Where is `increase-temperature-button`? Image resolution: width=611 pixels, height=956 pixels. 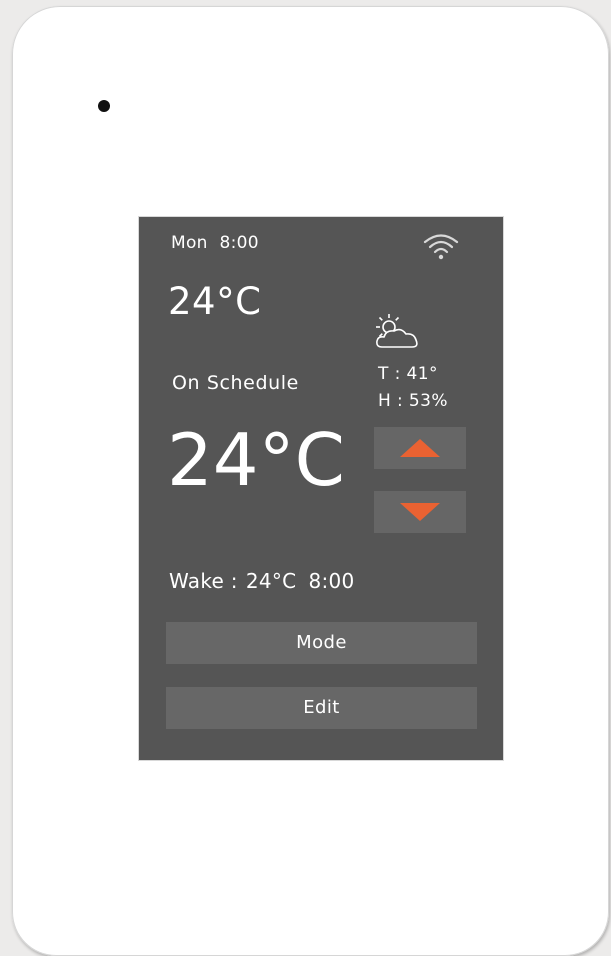
increase-temperature-button is located at coordinates (420, 448).